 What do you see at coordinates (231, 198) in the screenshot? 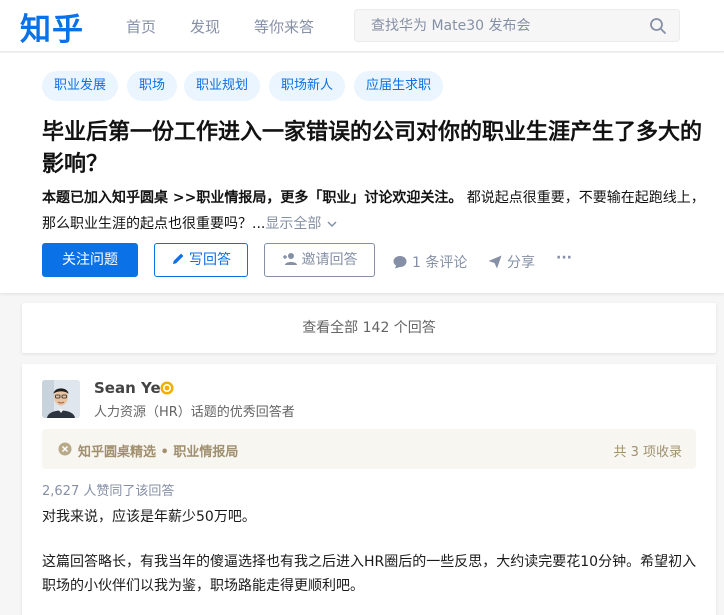
I see `roundtable-link: 职业情报局` at bounding box center [231, 198].